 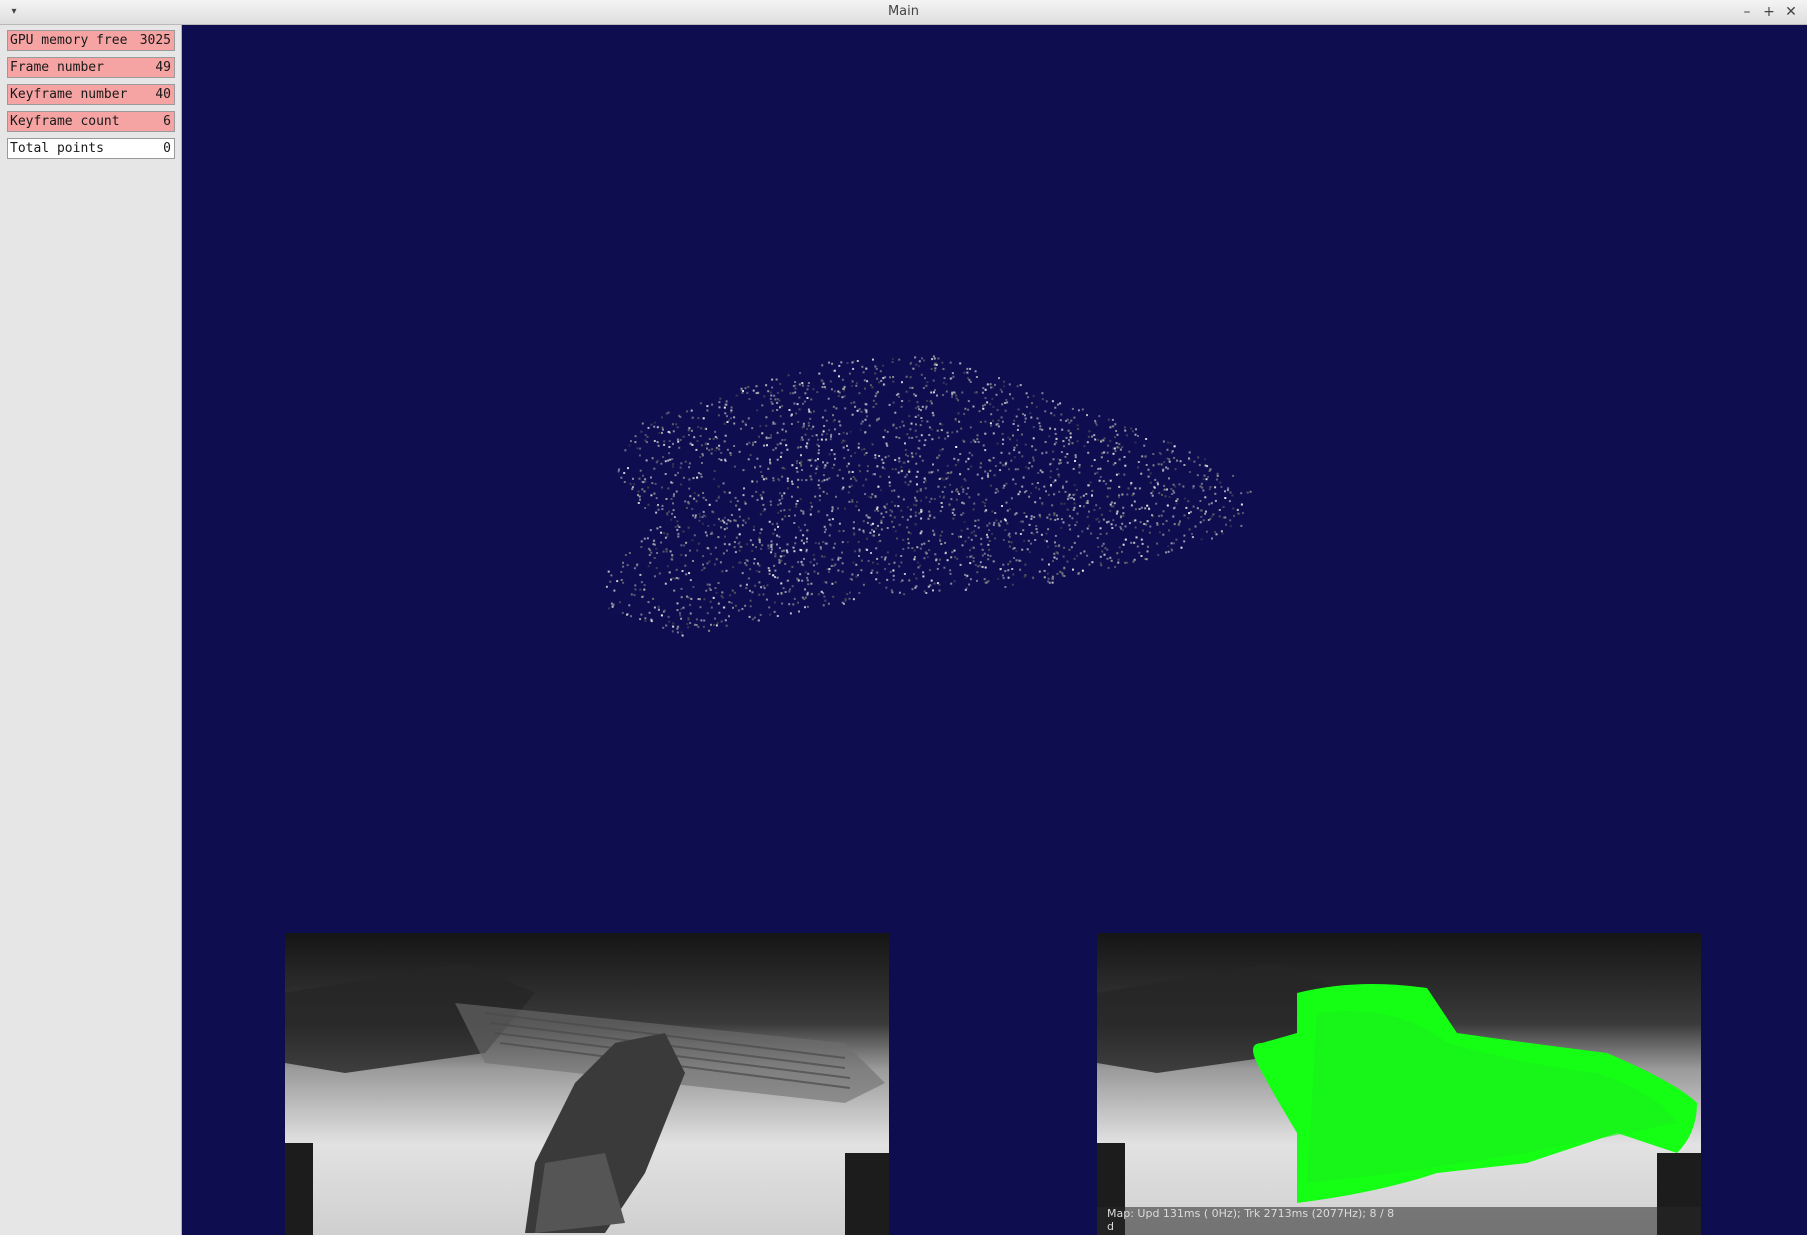 I want to click on close-icon: ✕, so click(x=1791, y=12).